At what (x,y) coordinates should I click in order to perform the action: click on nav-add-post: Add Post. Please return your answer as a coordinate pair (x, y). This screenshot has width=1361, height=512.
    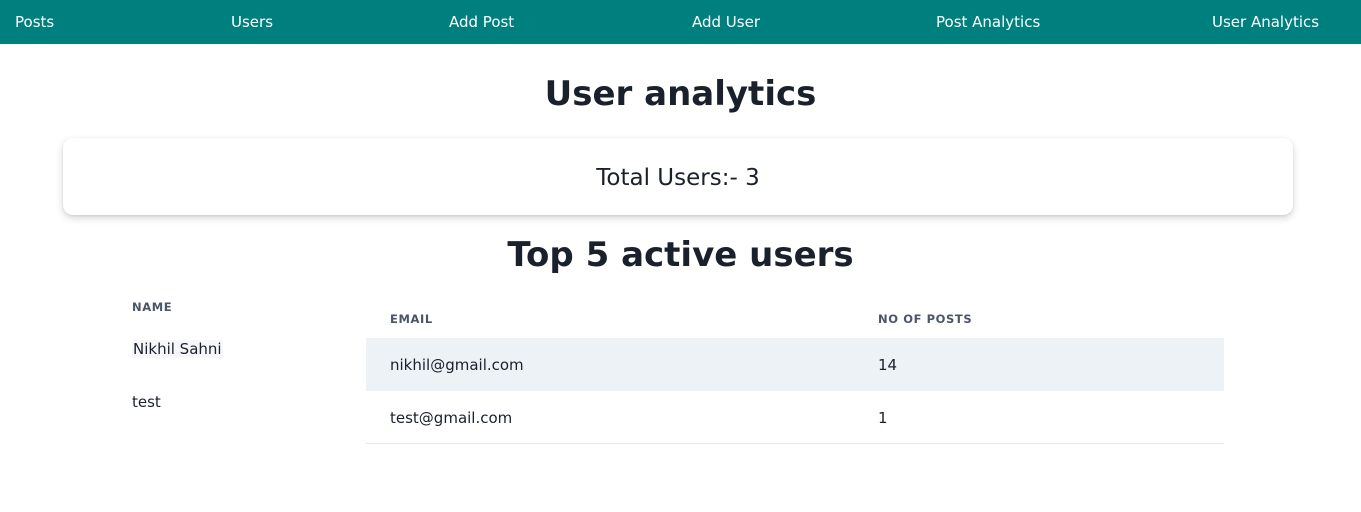
    Looking at the image, I should click on (481, 22).